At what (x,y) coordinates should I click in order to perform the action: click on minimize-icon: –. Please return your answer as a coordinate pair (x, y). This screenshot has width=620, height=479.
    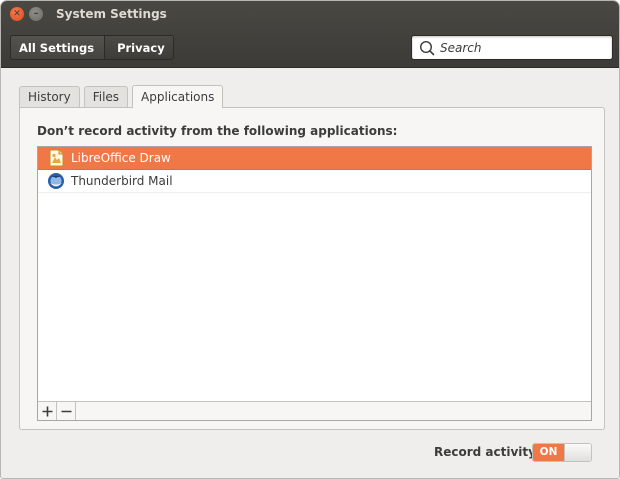
    Looking at the image, I should click on (36, 14).